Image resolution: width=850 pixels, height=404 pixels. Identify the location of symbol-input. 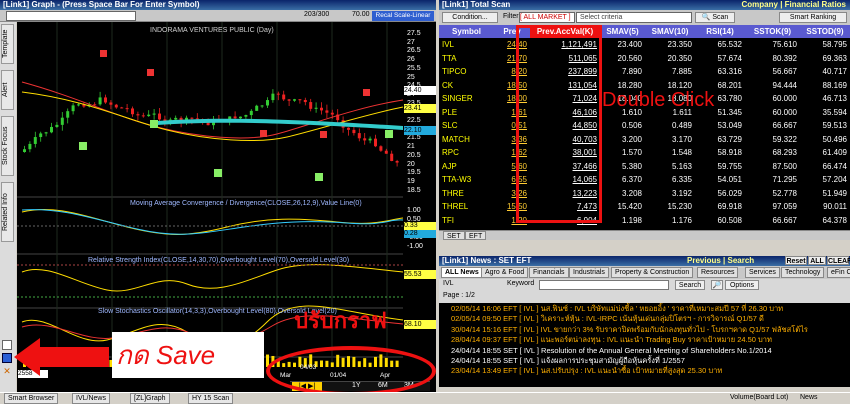
(71, 16).